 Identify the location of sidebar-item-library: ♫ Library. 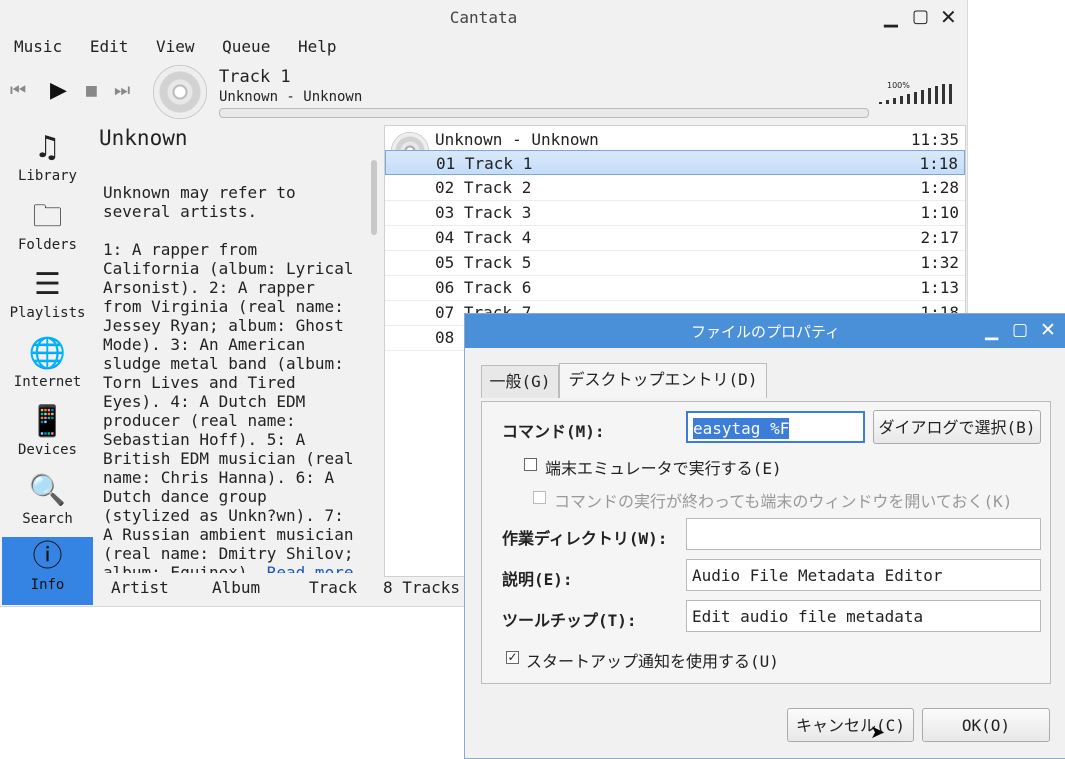
(47, 162).